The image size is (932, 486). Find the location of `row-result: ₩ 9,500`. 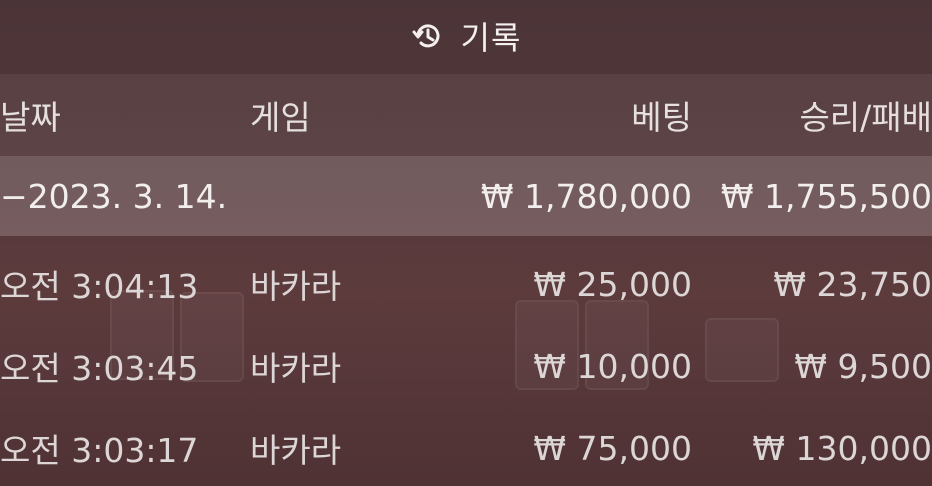

row-result: ₩ 9,500 is located at coordinates (863, 366).